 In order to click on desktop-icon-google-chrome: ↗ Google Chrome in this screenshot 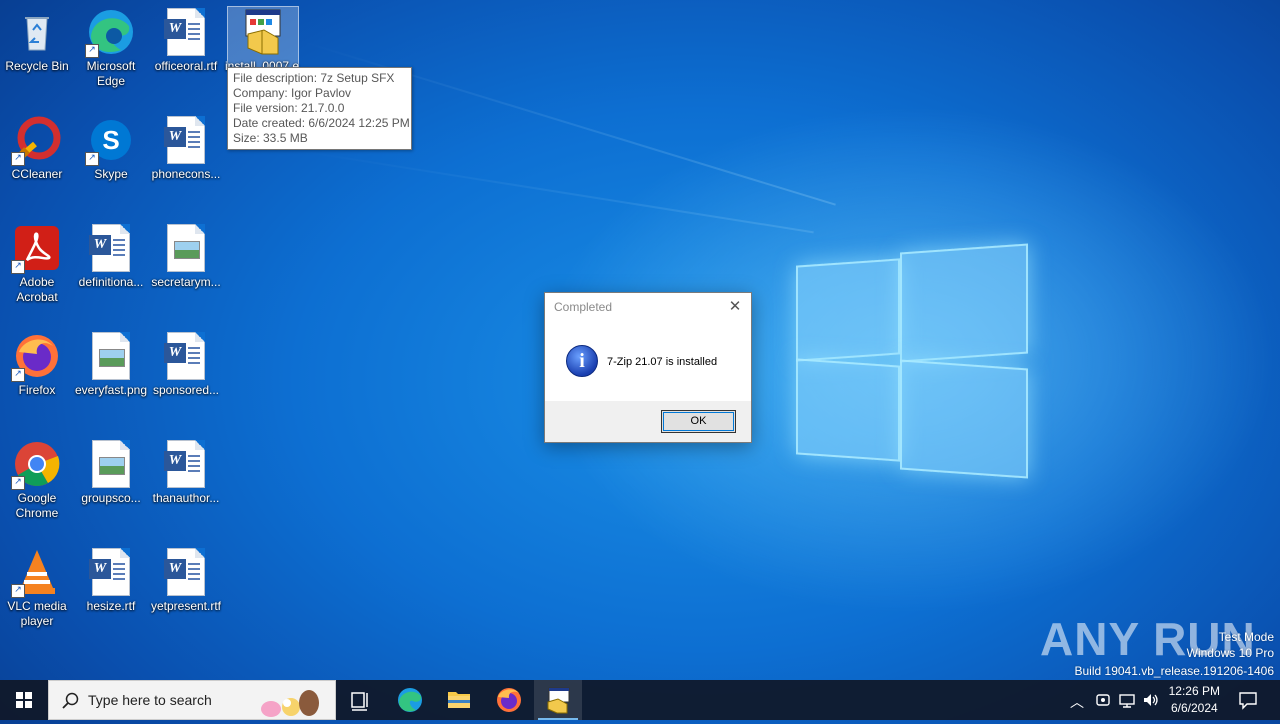, I will do `click(37, 480)`.